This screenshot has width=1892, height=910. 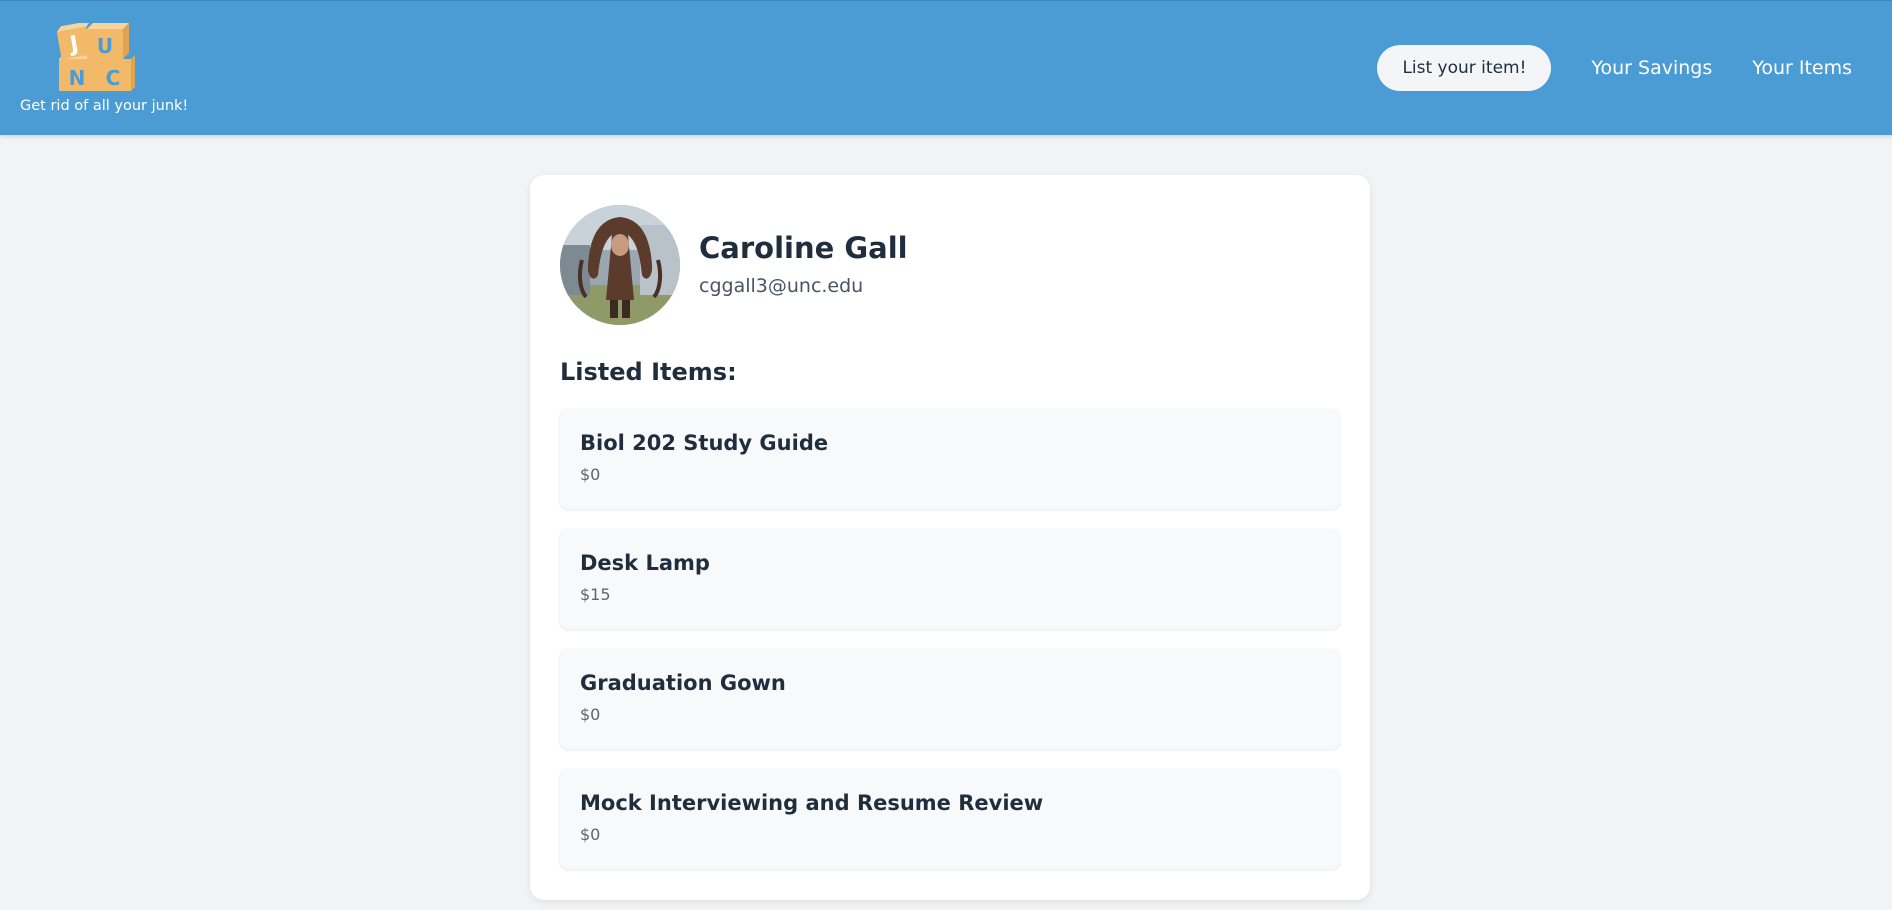 What do you see at coordinates (1651, 68) in the screenshot?
I see `nav-link-your-savings: Your Savings` at bounding box center [1651, 68].